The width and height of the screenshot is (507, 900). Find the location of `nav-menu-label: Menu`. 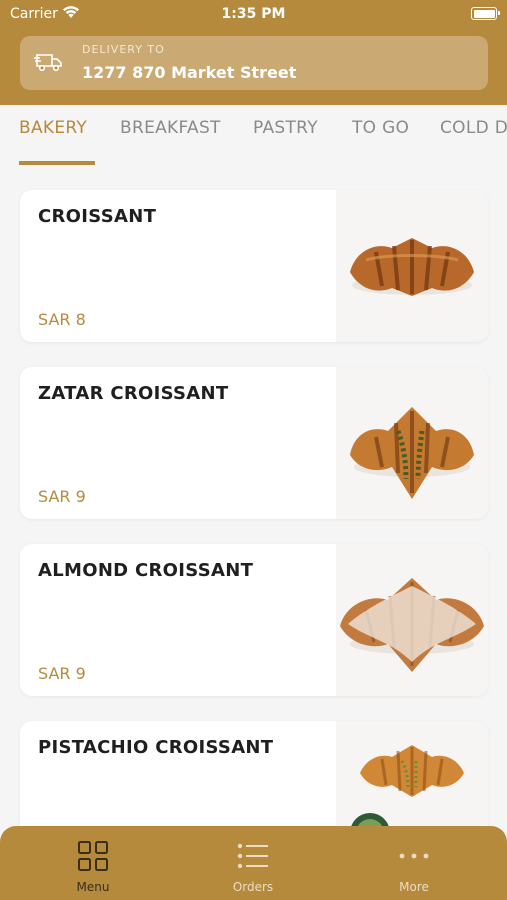

nav-menu-label: Menu is located at coordinates (93, 887).